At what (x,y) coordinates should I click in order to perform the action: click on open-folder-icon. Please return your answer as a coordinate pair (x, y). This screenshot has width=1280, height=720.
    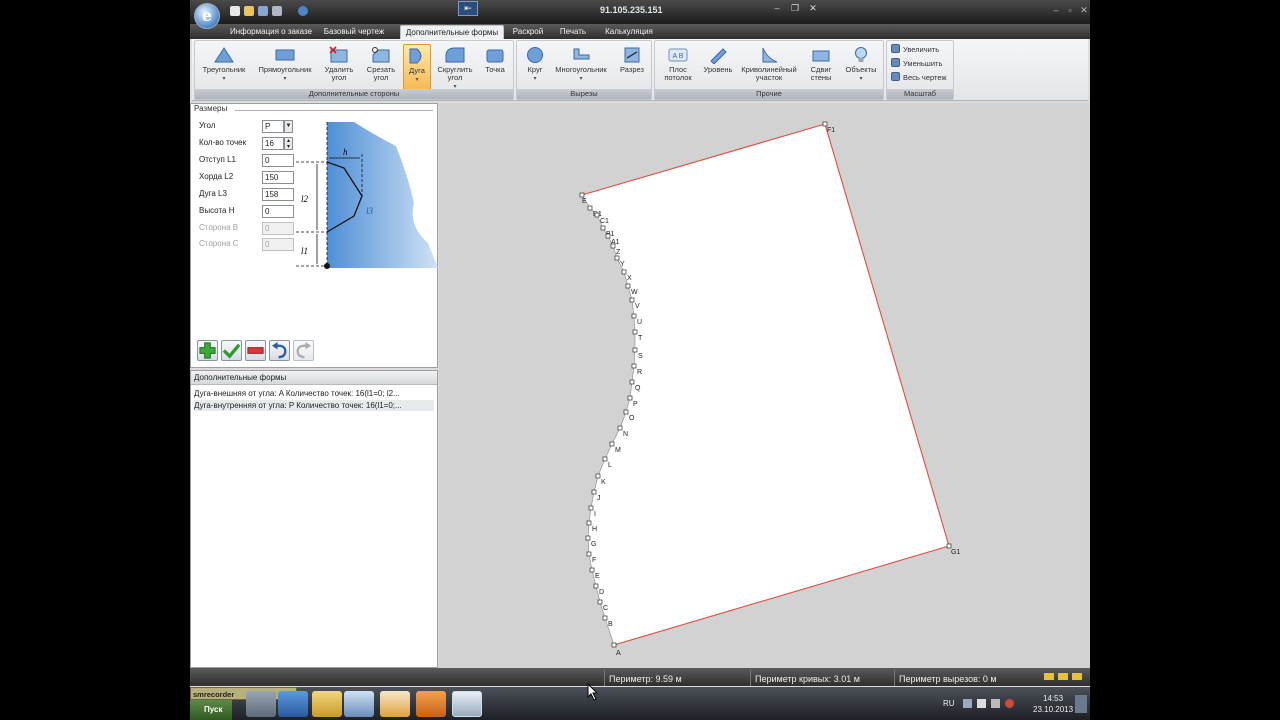
    Looking at the image, I should click on (249, 11).